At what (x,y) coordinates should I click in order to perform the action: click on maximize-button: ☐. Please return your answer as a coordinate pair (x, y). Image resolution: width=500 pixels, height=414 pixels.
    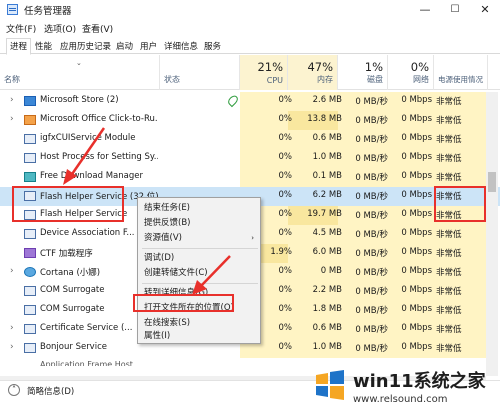
    Looking at the image, I should click on (455, 10).